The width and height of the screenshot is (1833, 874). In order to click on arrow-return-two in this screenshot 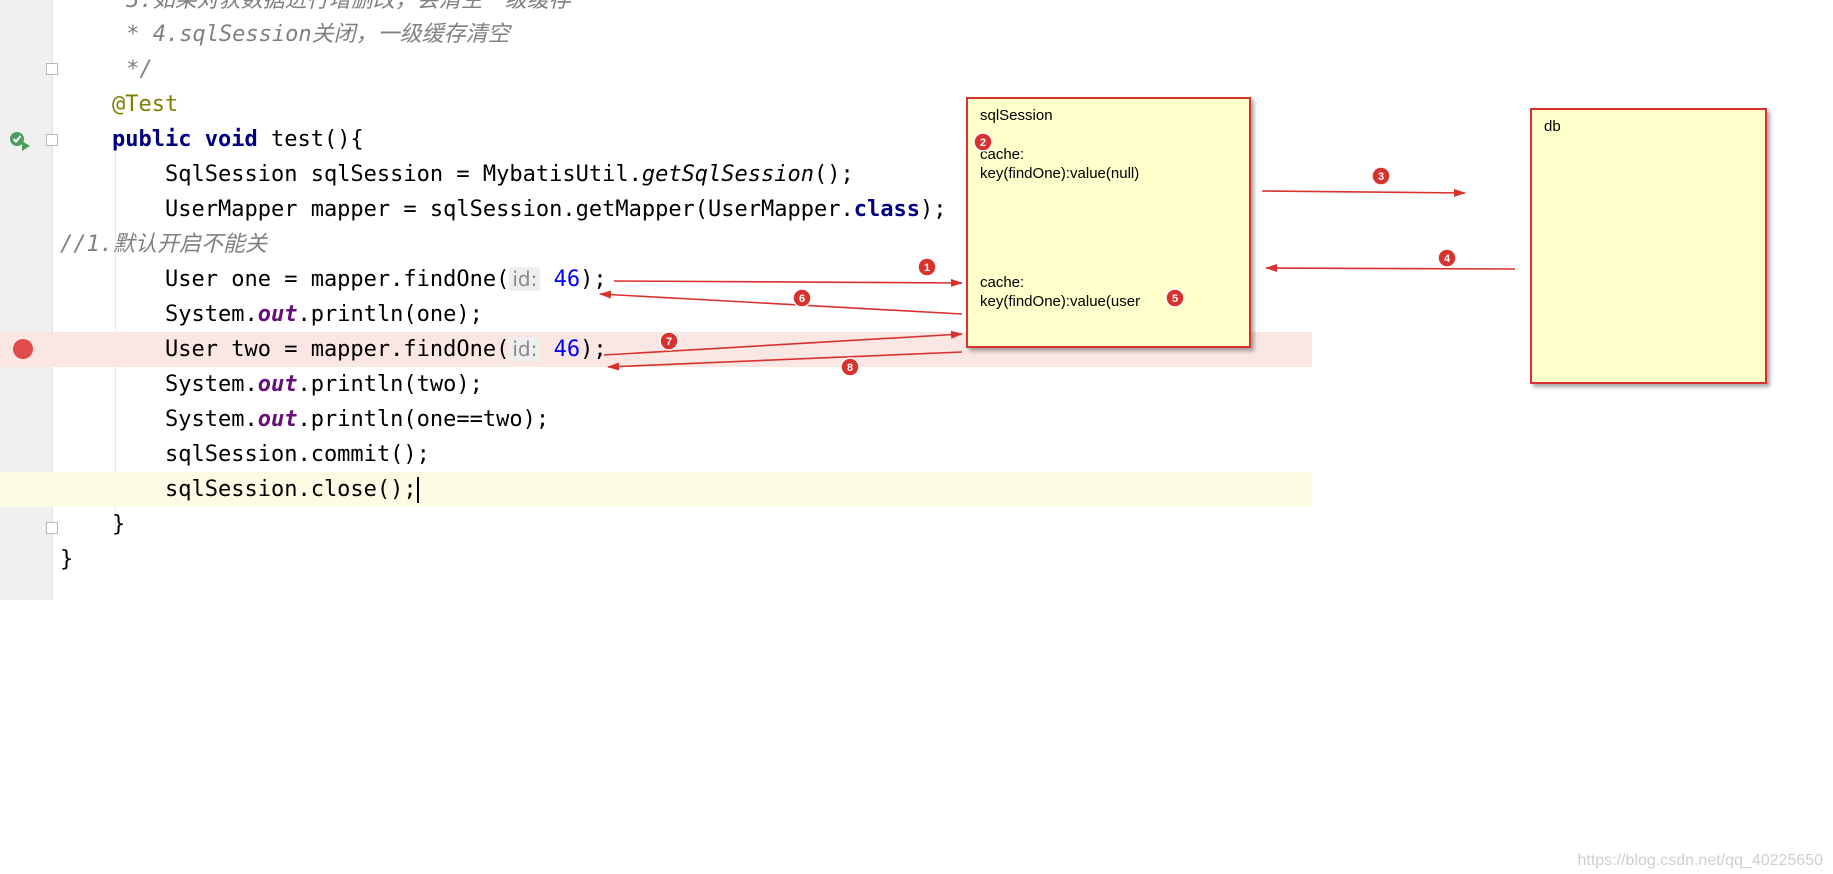, I will do `click(785, 361)`.